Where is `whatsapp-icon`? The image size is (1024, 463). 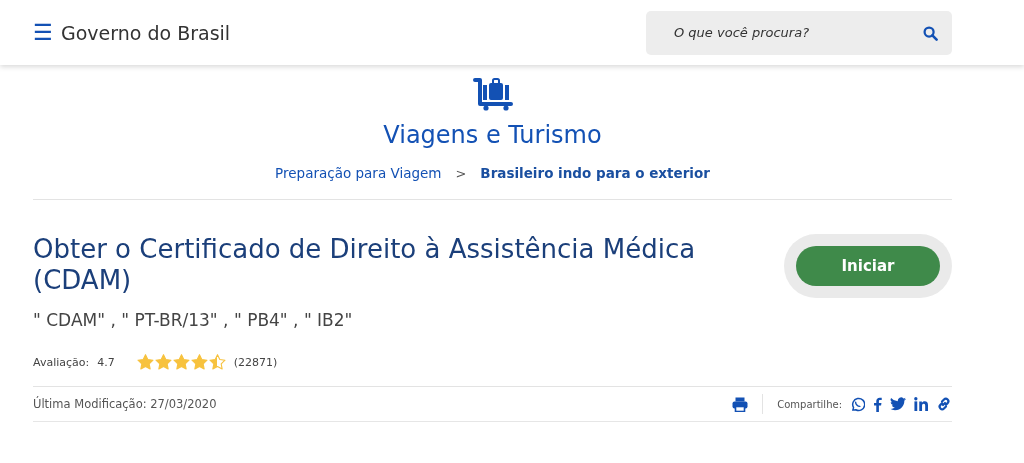 whatsapp-icon is located at coordinates (857, 404).